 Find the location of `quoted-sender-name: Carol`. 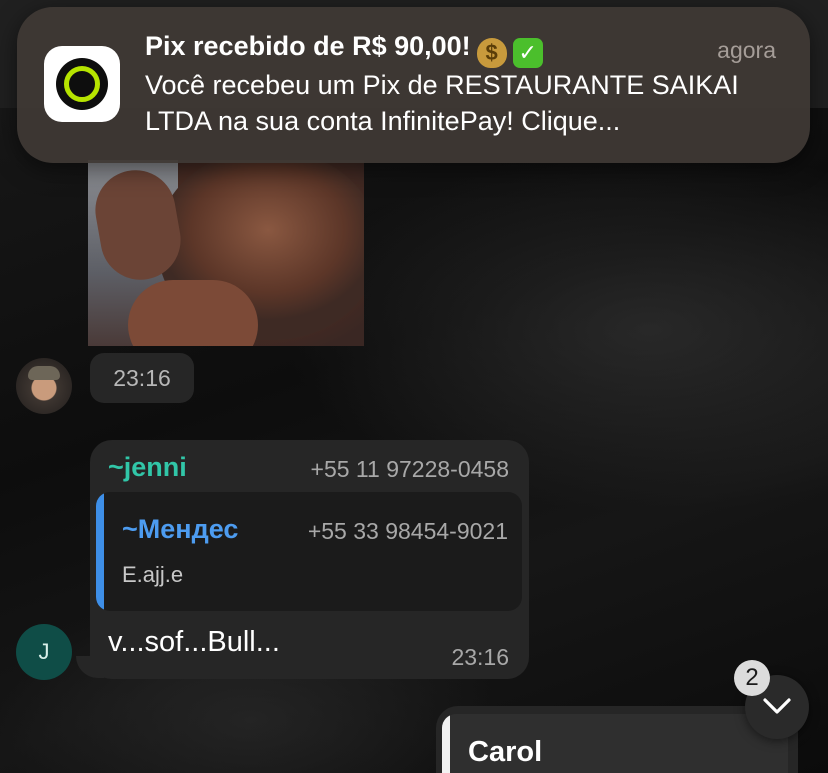

quoted-sender-name: Carol is located at coordinates (505, 752).